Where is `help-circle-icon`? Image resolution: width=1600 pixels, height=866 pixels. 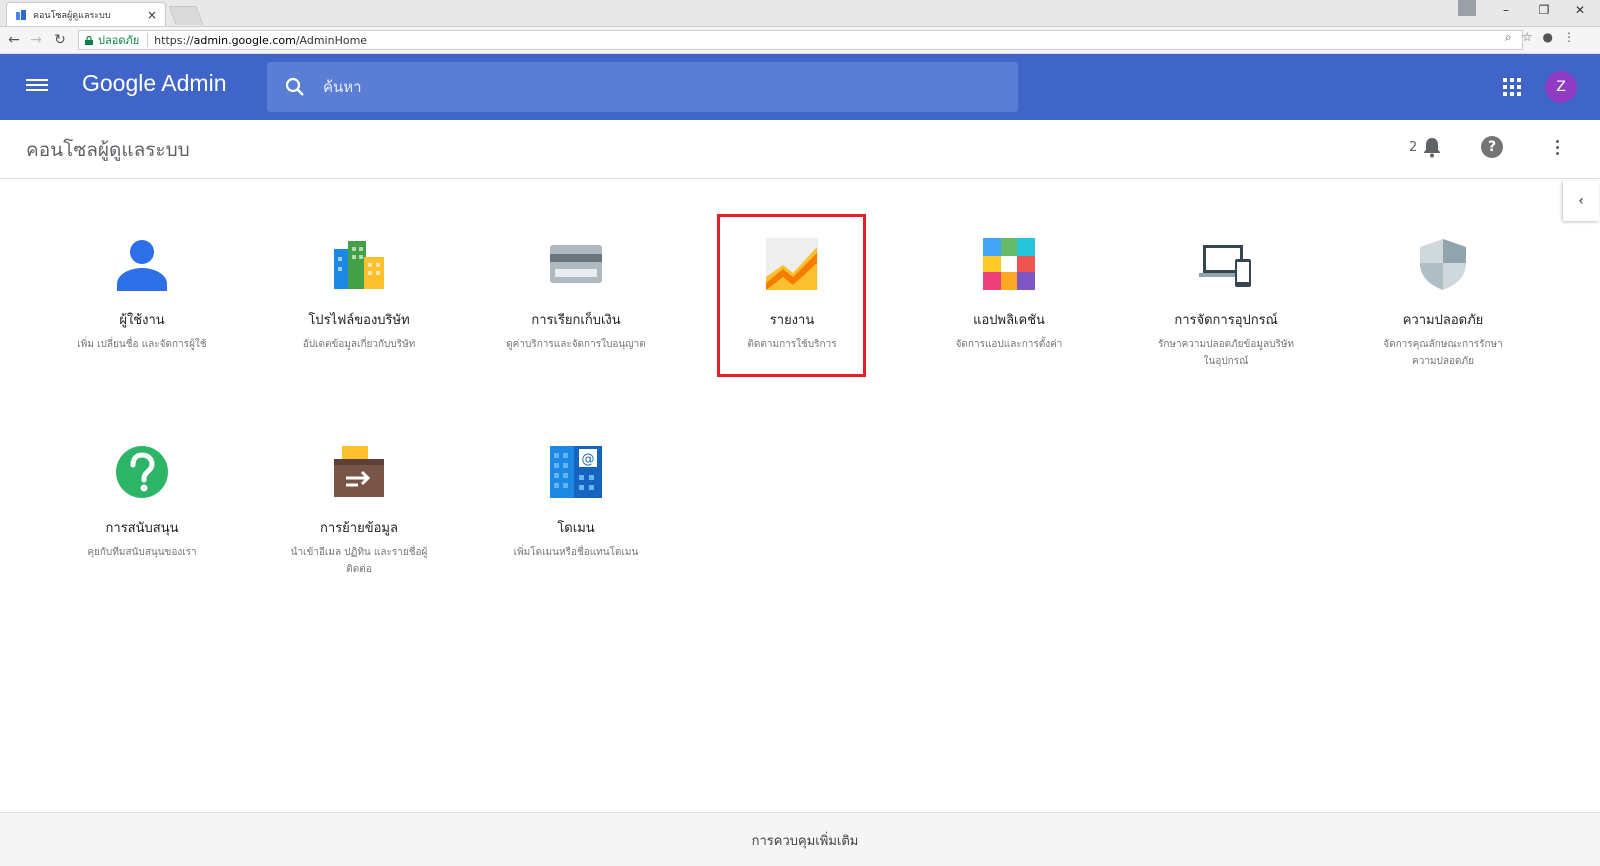 help-circle-icon is located at coordinates (142, 472).